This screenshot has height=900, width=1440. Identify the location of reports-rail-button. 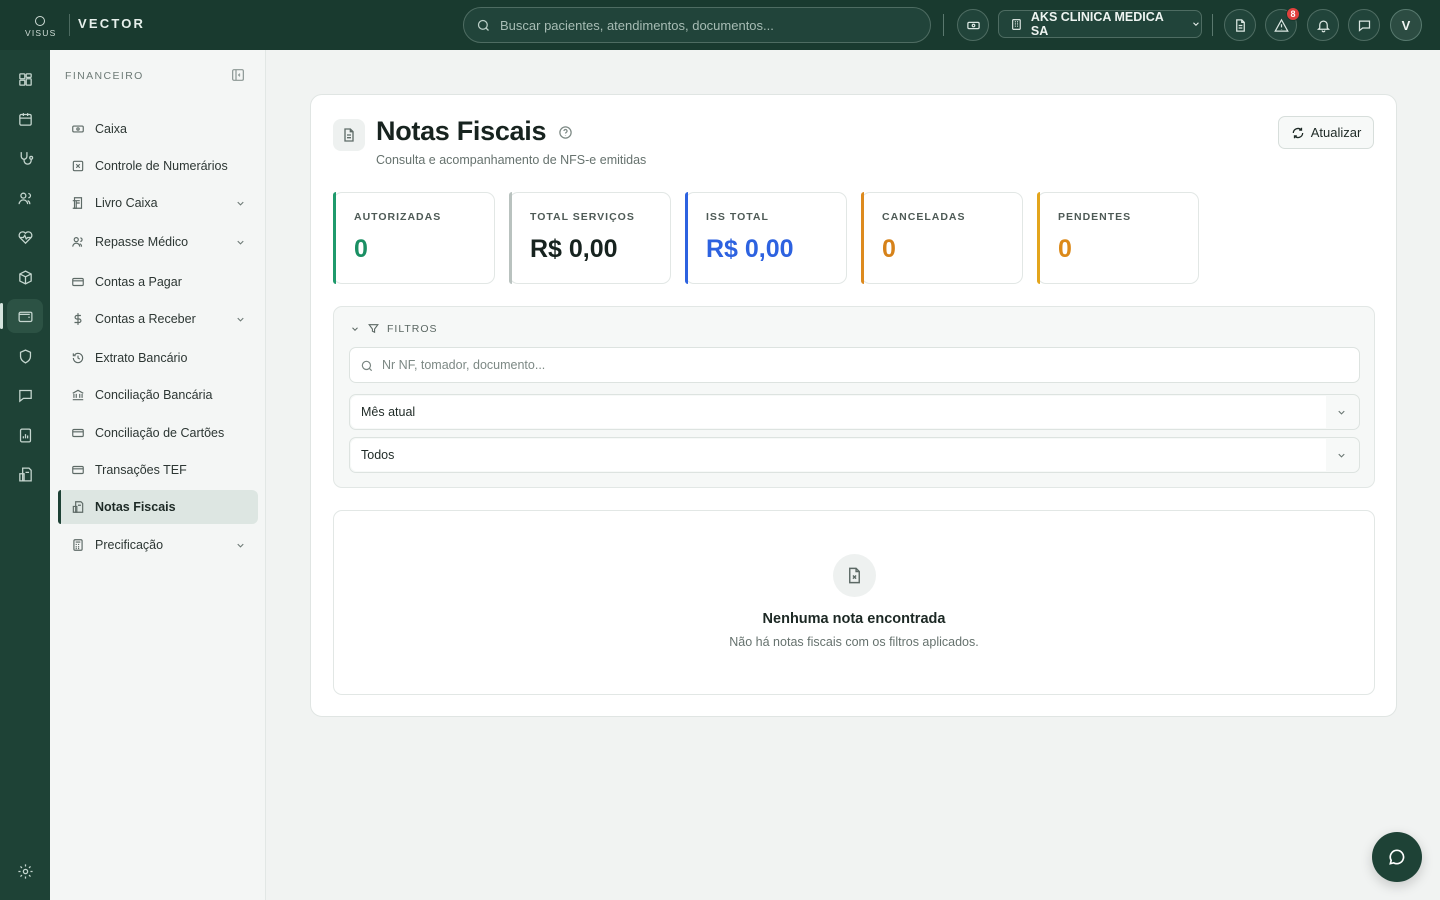
(25, 435).